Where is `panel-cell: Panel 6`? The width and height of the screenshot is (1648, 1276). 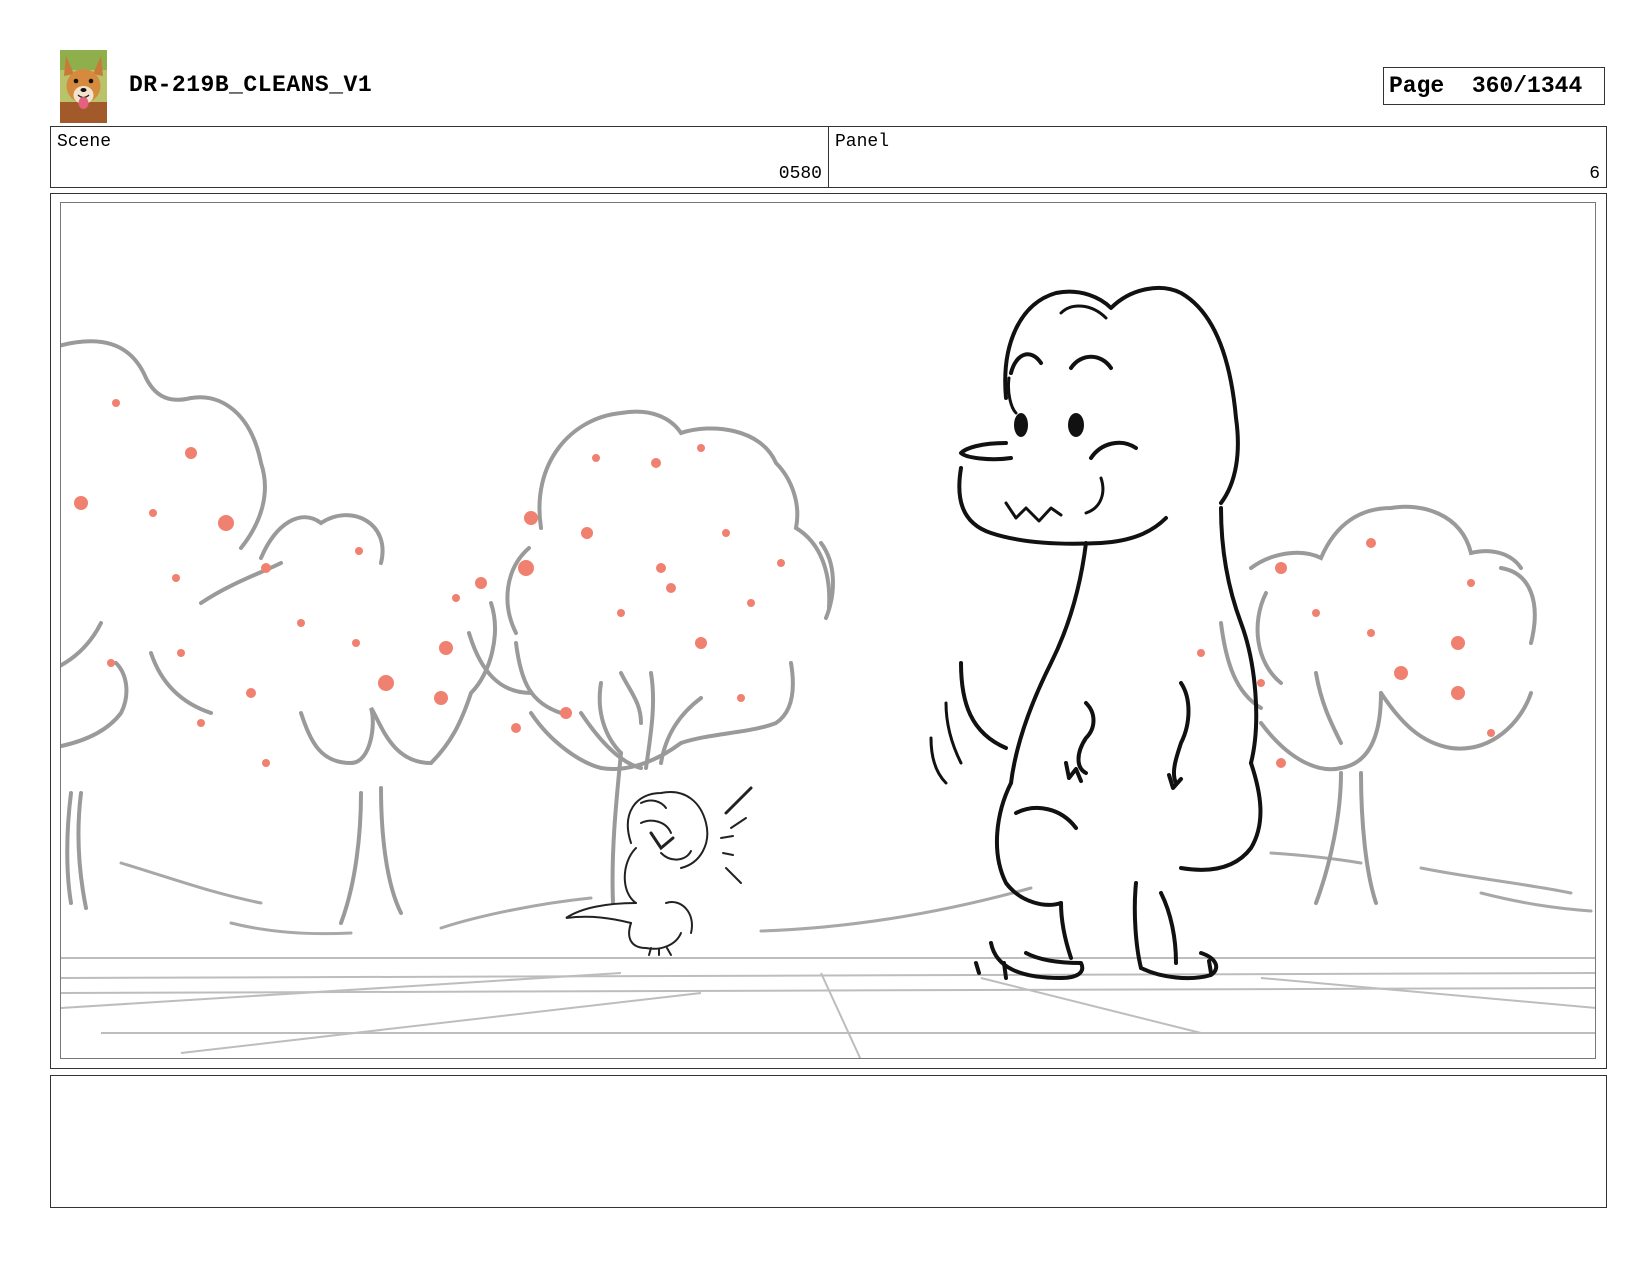 panel-cell: Panel 6 is located at coordinates (1217, 157).